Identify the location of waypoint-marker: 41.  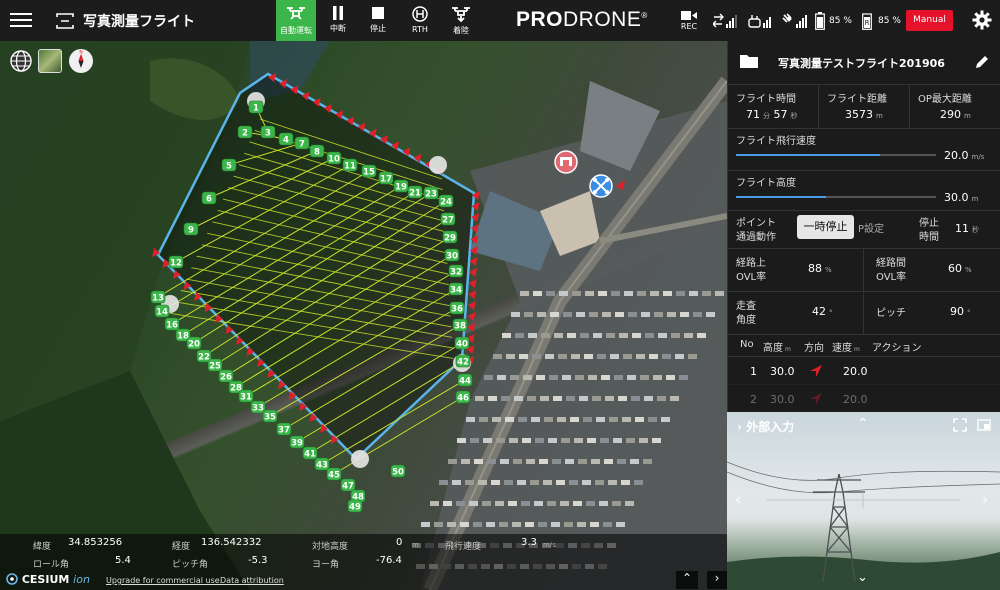
(310, 453).